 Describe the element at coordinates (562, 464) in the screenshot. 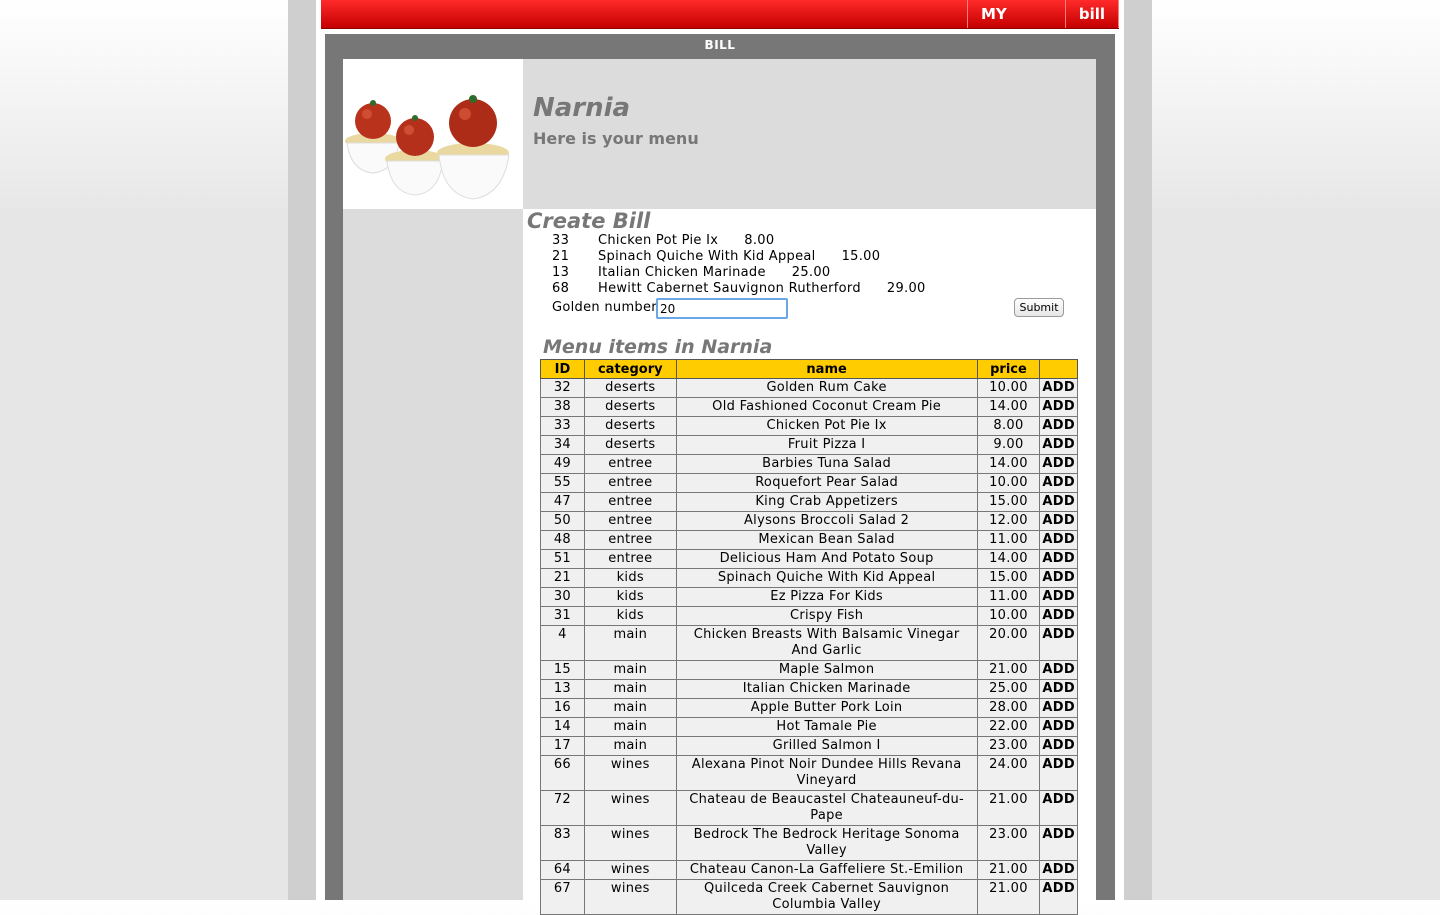

I see `cell-id: 49` at that location.